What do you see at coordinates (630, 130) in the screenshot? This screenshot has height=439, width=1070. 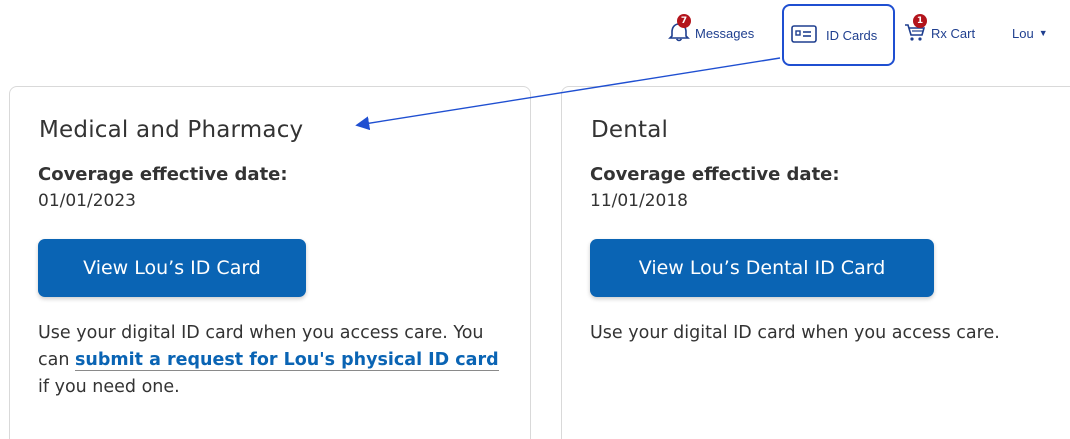 I see `dental-card-title: Dental` at bounding box center [630, 130].